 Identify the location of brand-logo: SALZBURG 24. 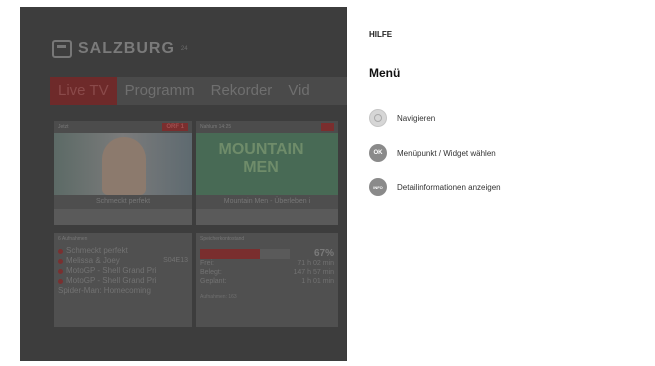
(120, 49).